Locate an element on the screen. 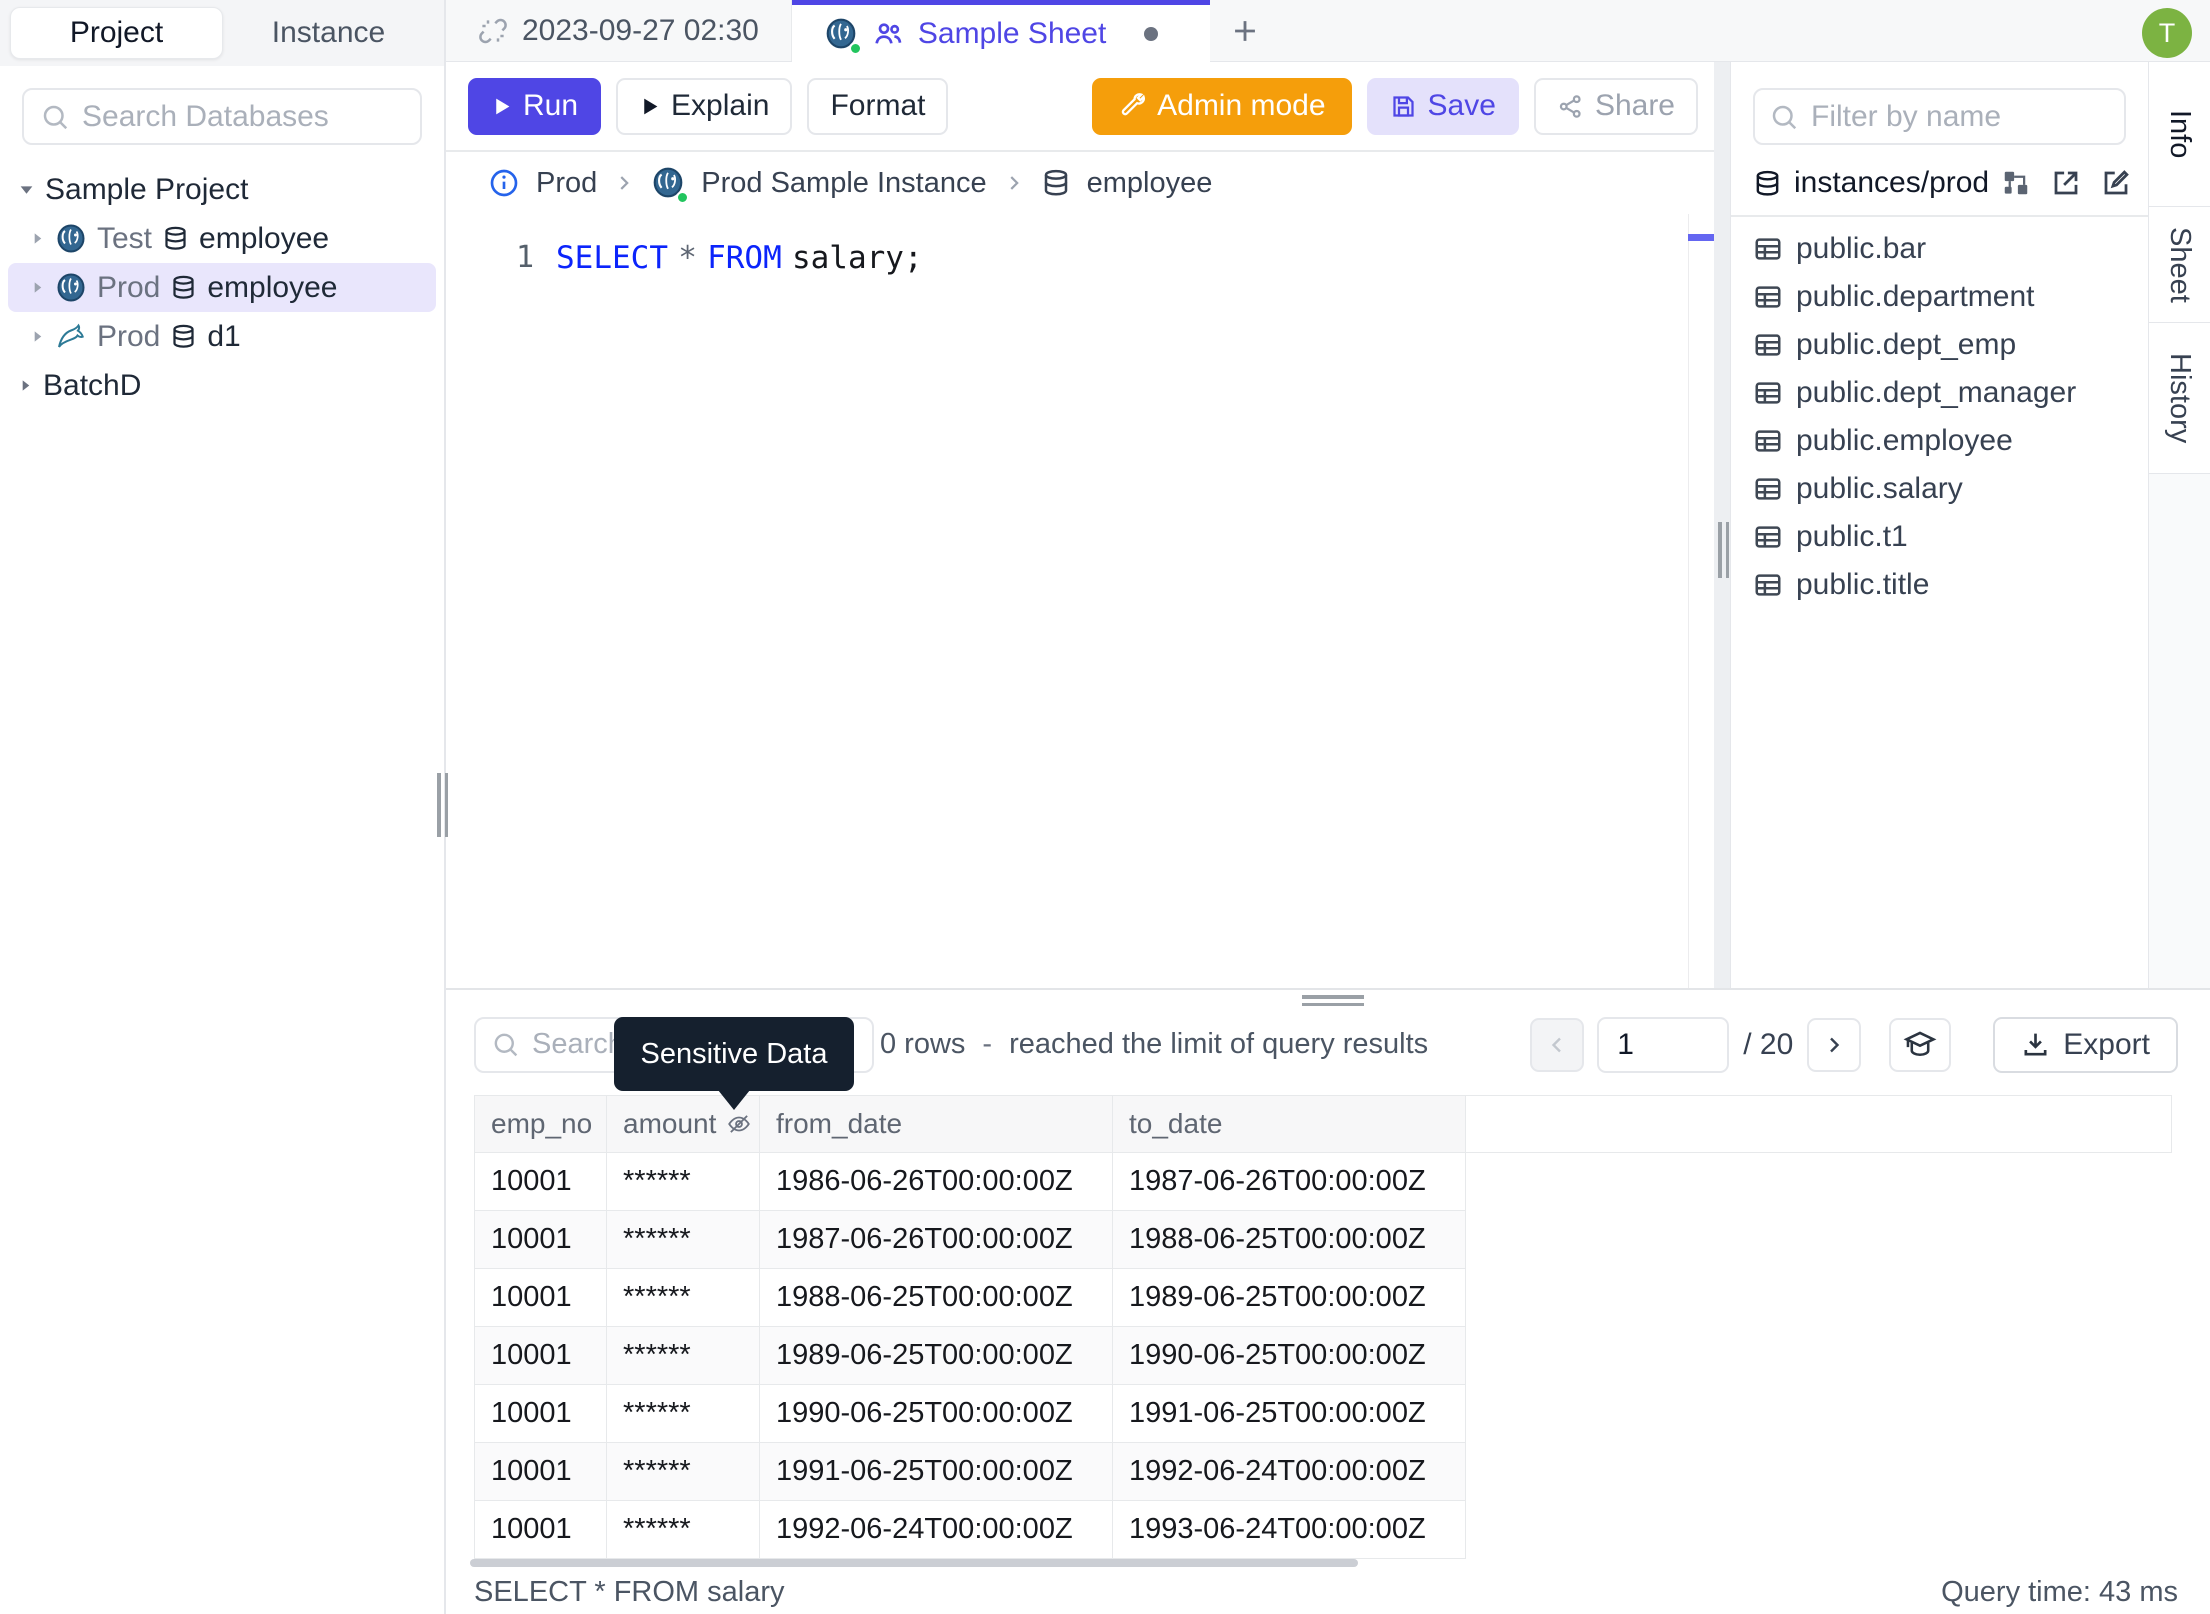 The height and width of the screenshot is (1614, 2210). search-databases-input: Search Databases is located at coordinates (222, 116).